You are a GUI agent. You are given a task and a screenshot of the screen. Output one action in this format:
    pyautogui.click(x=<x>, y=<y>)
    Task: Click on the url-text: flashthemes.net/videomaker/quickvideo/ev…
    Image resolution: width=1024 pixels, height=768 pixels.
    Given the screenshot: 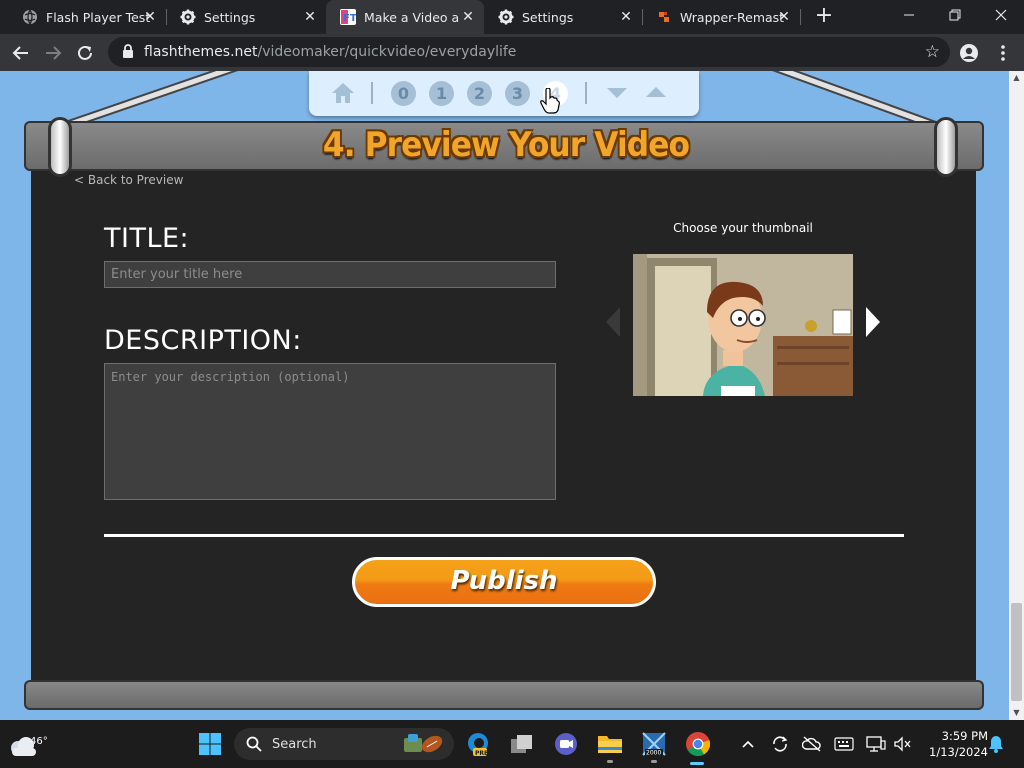 What is the action you would take?
    pyautogui.click(x=330, y=52)
    